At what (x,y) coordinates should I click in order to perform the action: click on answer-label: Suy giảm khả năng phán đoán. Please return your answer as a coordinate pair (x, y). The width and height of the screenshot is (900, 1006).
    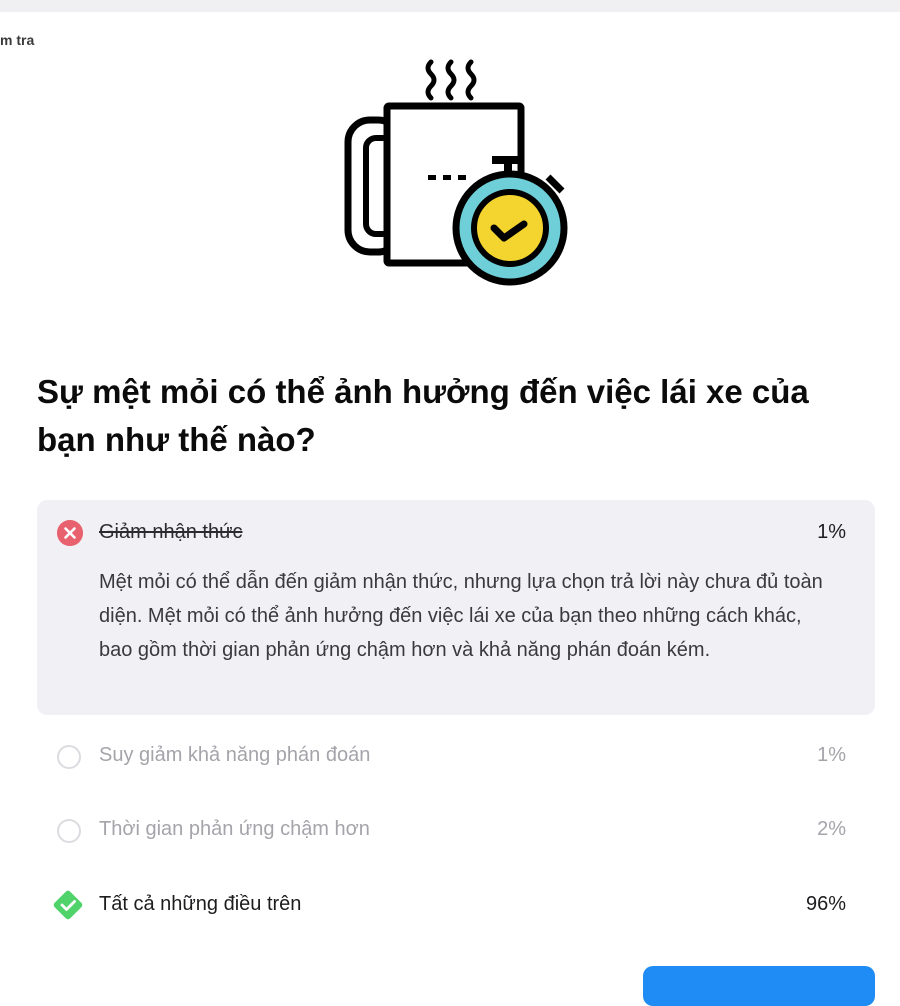
    Looking at the image, I should click on (235, 755).